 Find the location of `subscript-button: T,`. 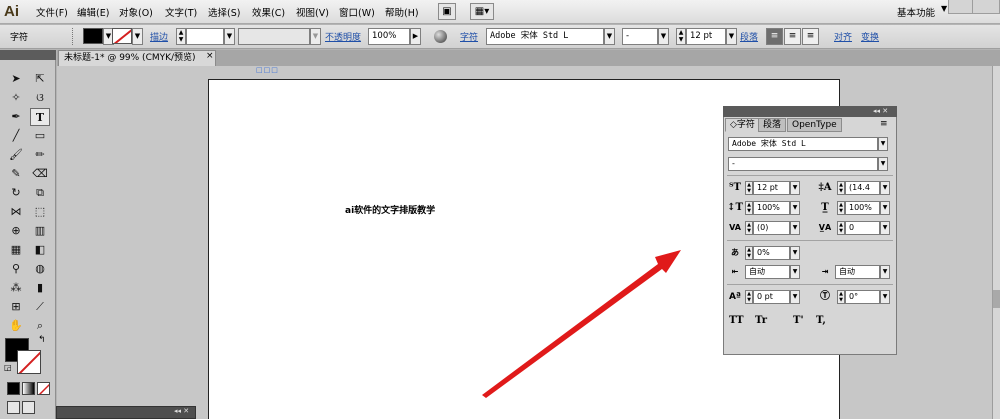

subscript-button: T, is located at coordinates (821, 320).